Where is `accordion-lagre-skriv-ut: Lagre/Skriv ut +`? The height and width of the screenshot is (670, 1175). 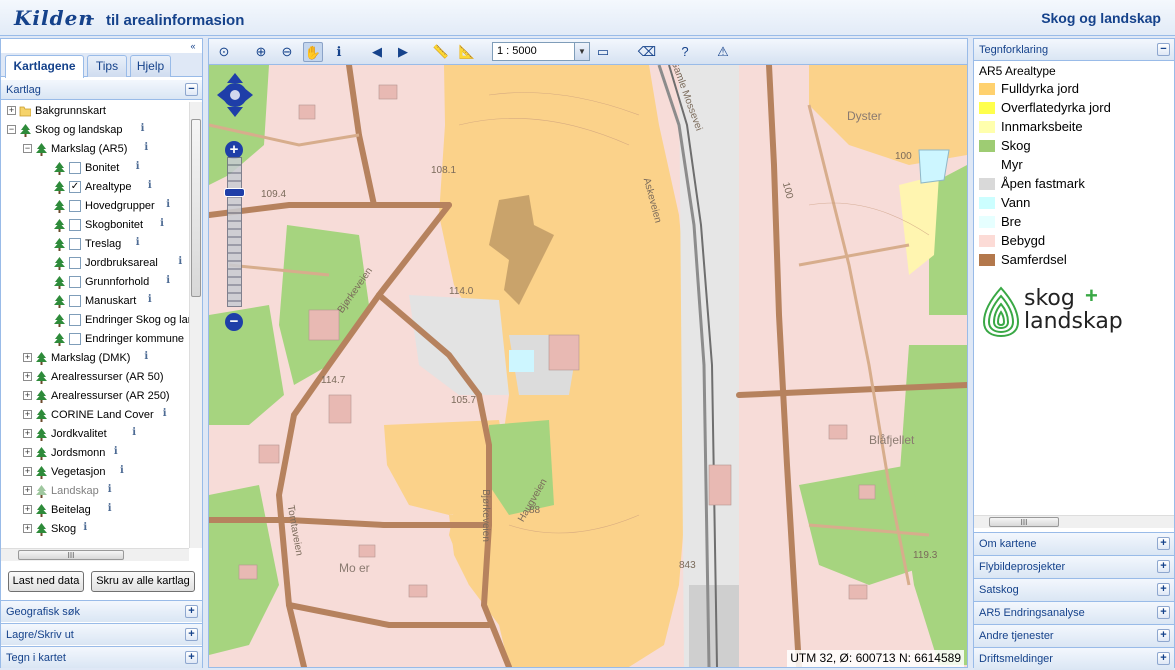
accordion-lagre-skriv-ut: Lagre/Skriv ut + is located at coordinates (101, 634).